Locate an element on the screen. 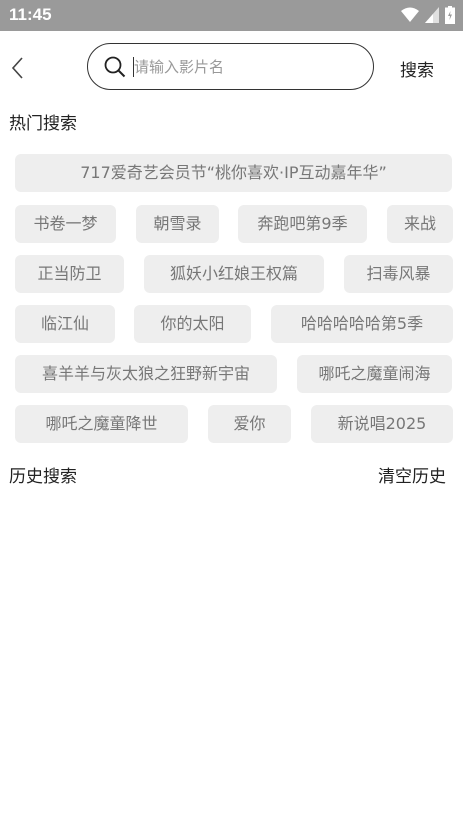 Image resolution: width=463 pixels, height=824 pixels. hot-tag: 扫毒风暴 is located at coordinates (398, 274).